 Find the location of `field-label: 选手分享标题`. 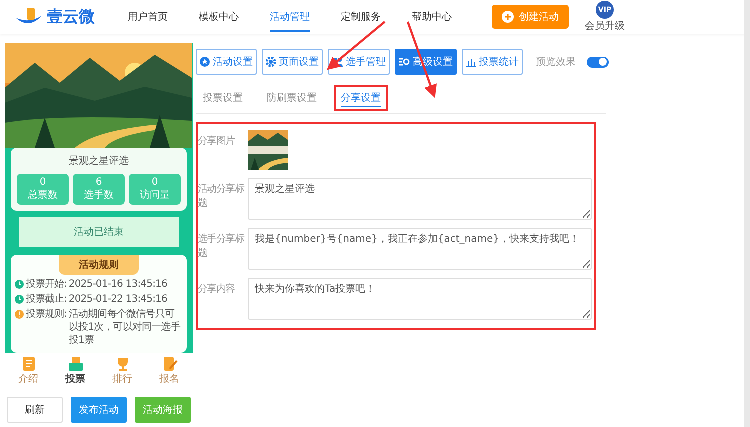

field-label: 选手分享标题 is located at coordinates (222, 246).